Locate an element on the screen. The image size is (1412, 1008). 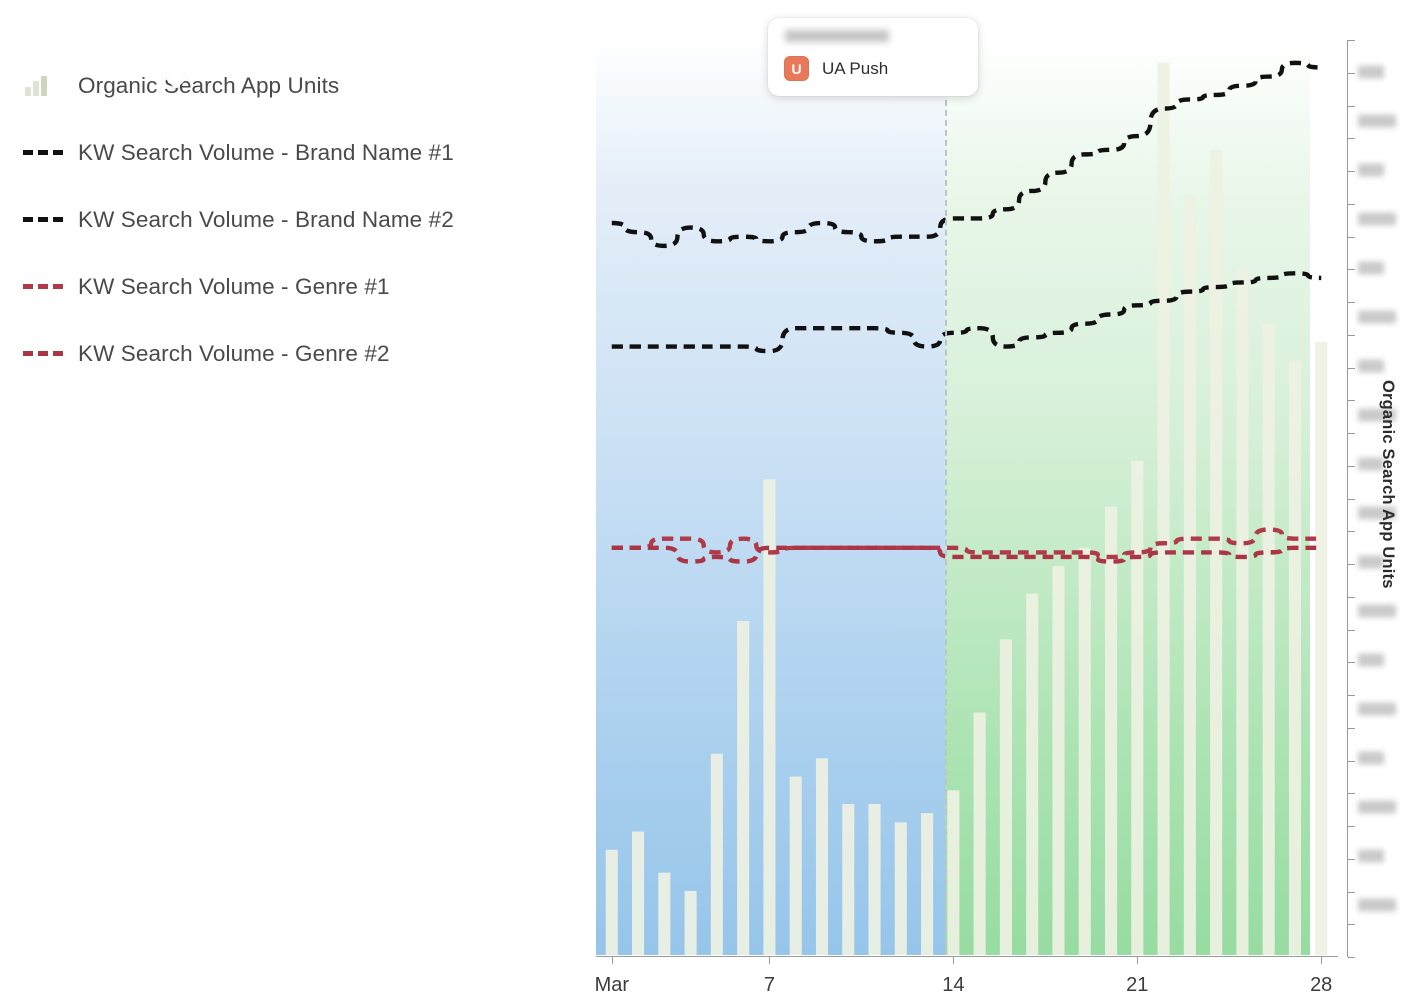
legend-item-kw-brand-name-2: KW Search Volume - Brand Name #2 is located at coordinates (282, 219).